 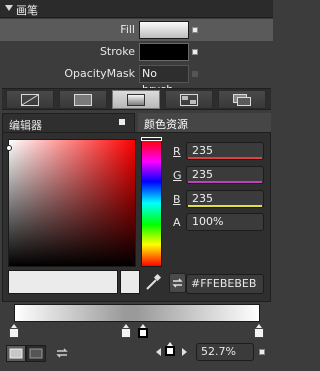 I want to click on radial-gradient-icon, so click(x=36, y=353).